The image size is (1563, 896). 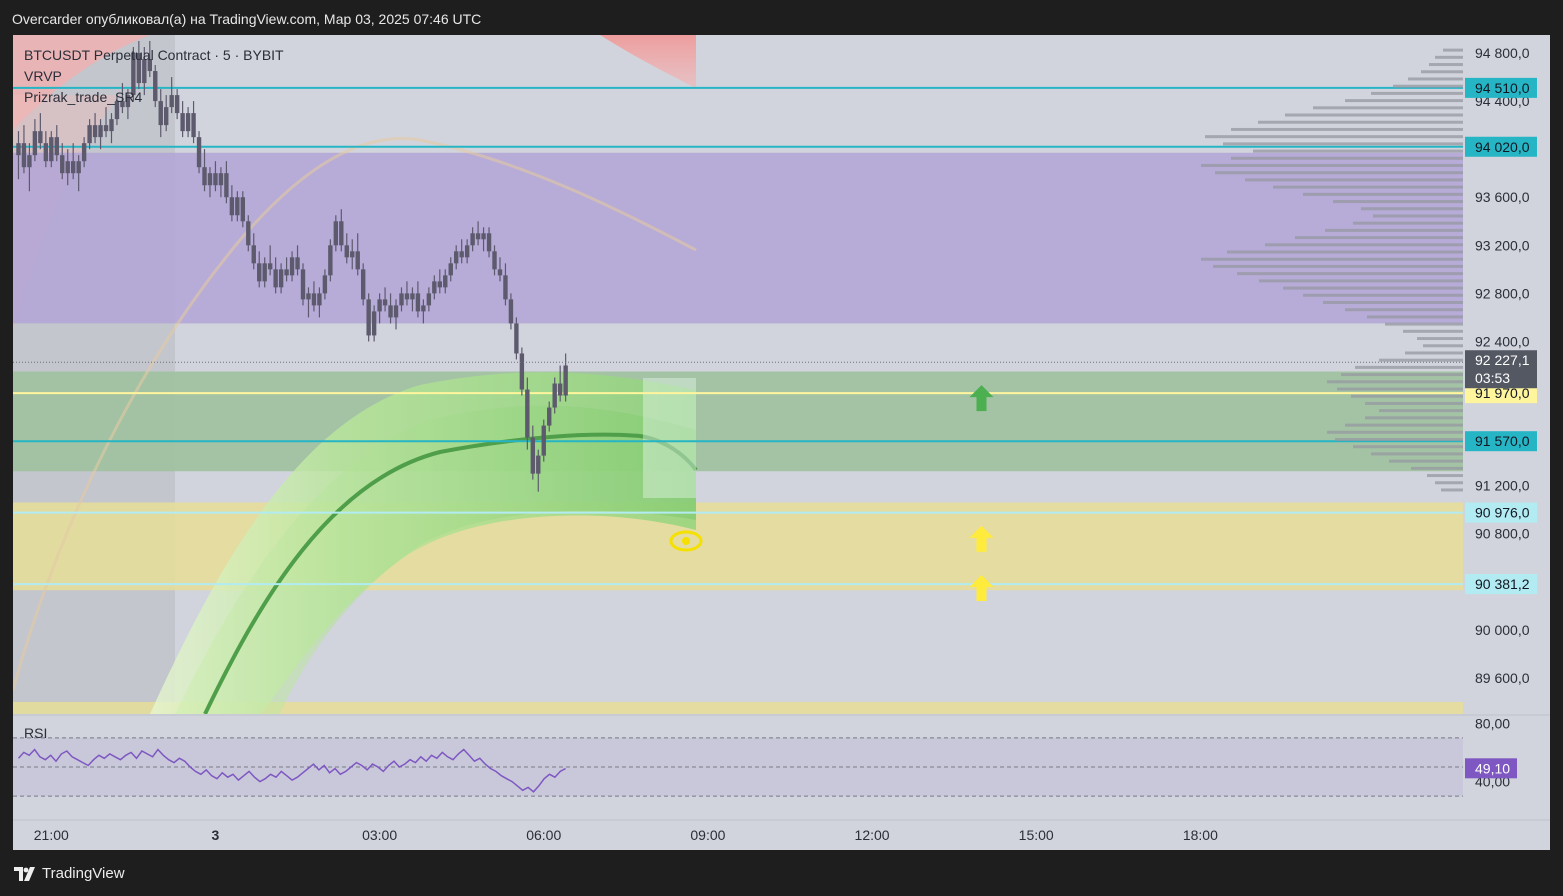 I want to click on countdown-label: 03:53, so click(x=1492, y=378).